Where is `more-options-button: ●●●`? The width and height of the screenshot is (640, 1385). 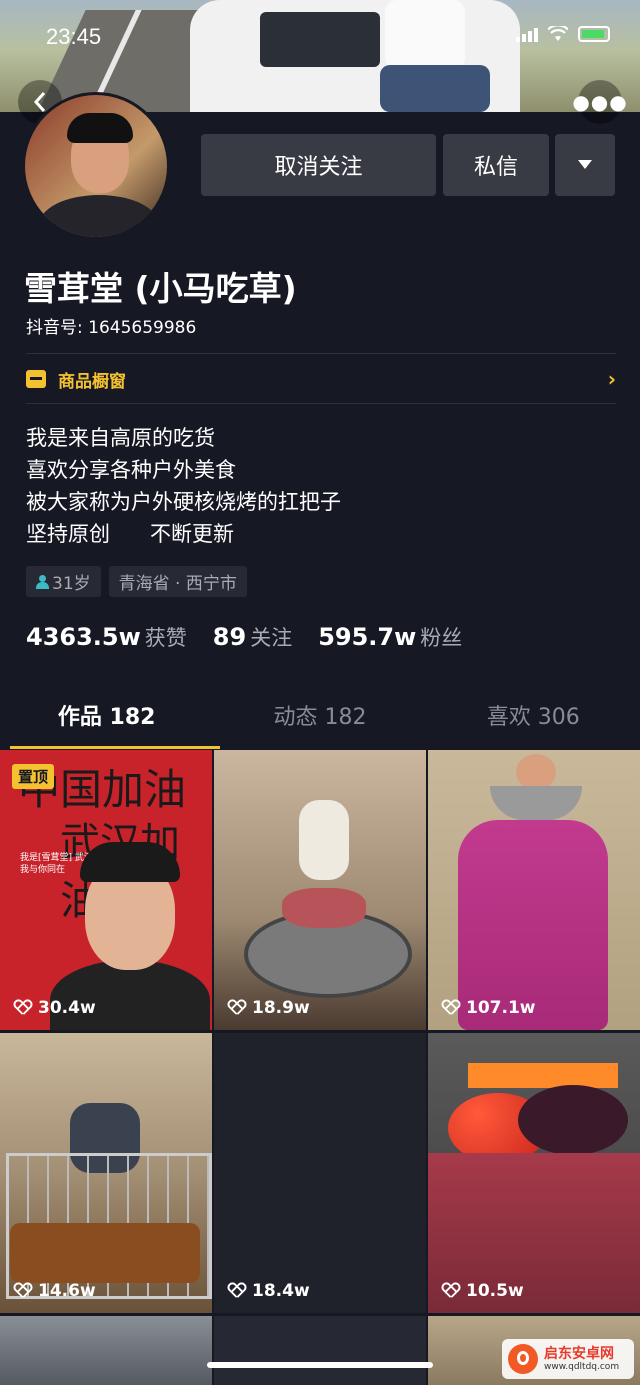
more-options-button: ●●● is located at coordinates (599, 102).